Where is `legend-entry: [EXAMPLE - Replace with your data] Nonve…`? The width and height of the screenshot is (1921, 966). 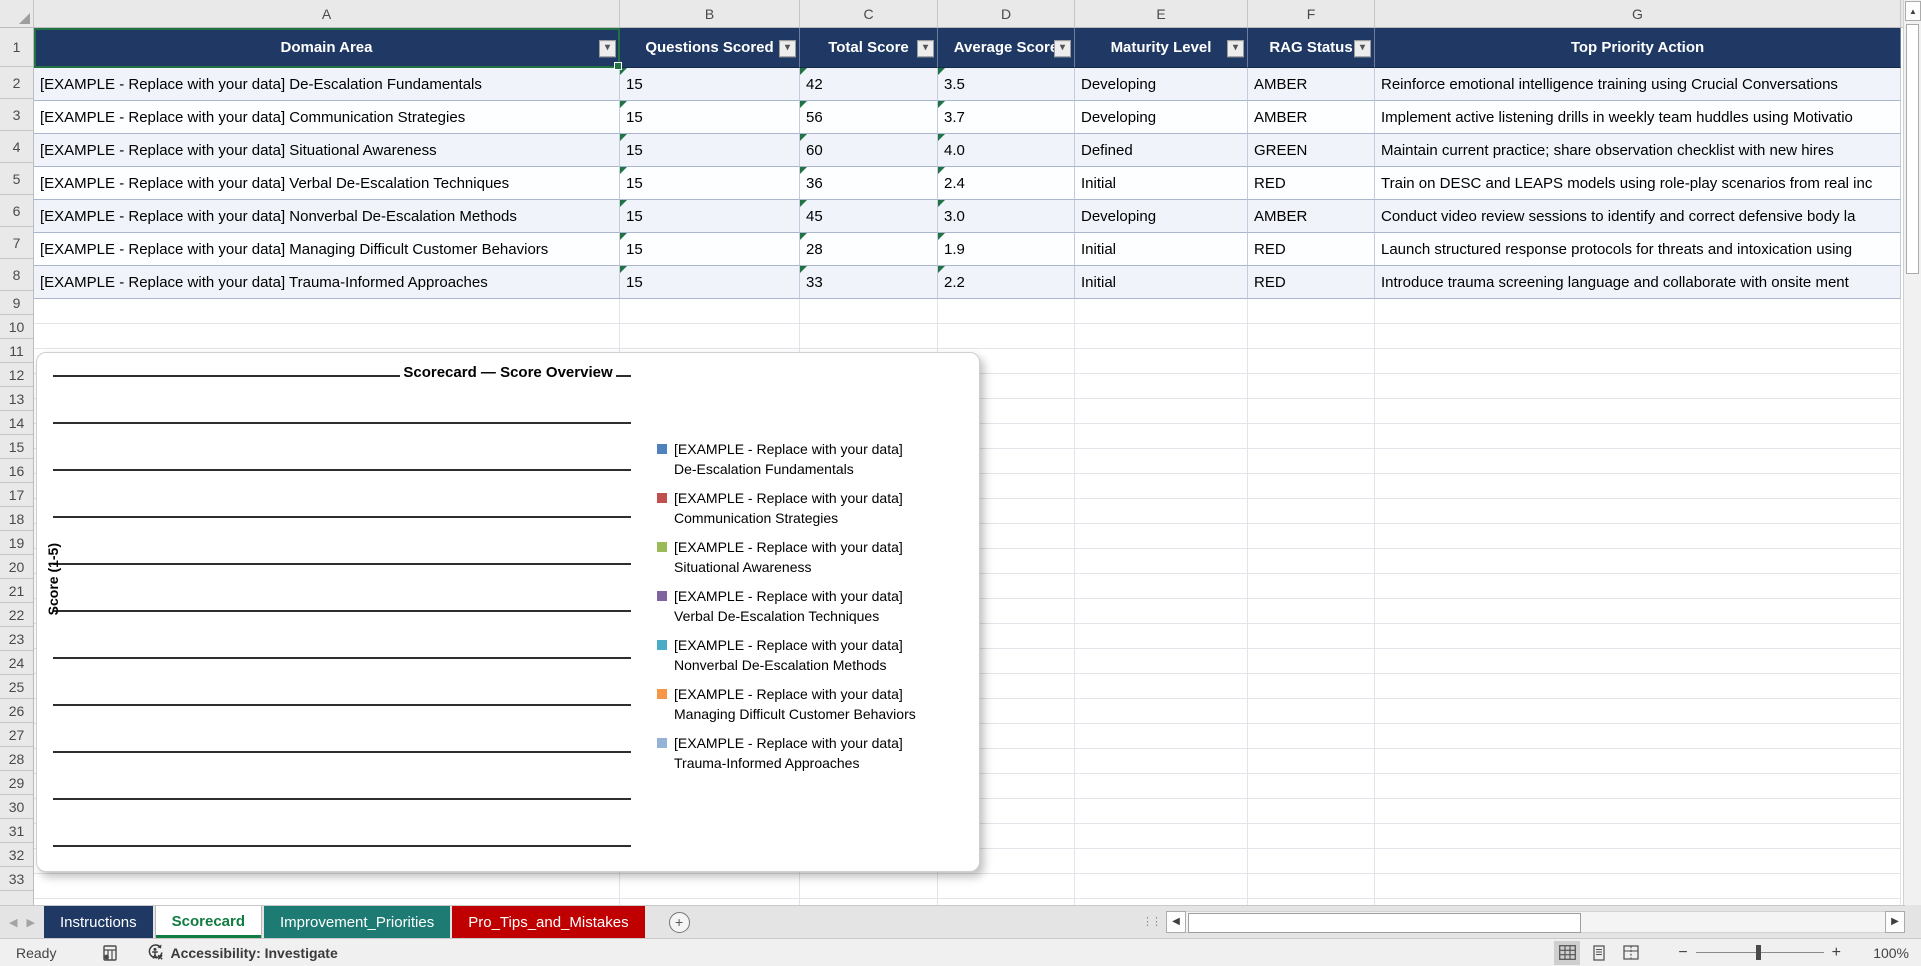
legend-entry: [EXAMPLE - Replace with your data] Nonve… is located at coordinates (807, 655).